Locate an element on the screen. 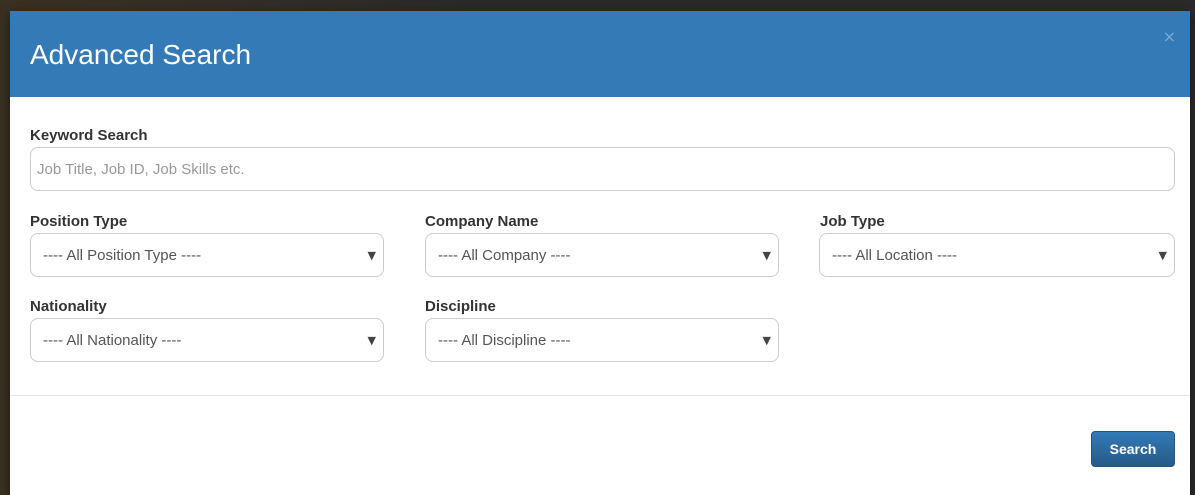 Image resolution: width=1195 pixels, height=495 pixels. company-name-select: ---- All Company ---- ▼ is located at coordinates (602, 255).